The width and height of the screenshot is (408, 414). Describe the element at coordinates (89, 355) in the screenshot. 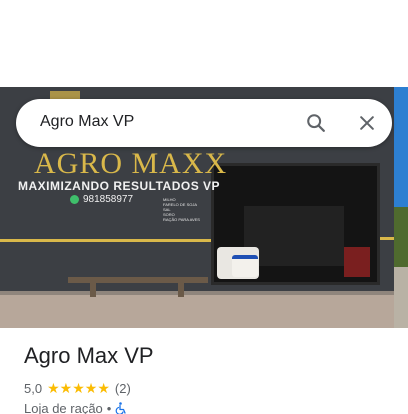

I see `place-name: Agro Max VP` at that location.